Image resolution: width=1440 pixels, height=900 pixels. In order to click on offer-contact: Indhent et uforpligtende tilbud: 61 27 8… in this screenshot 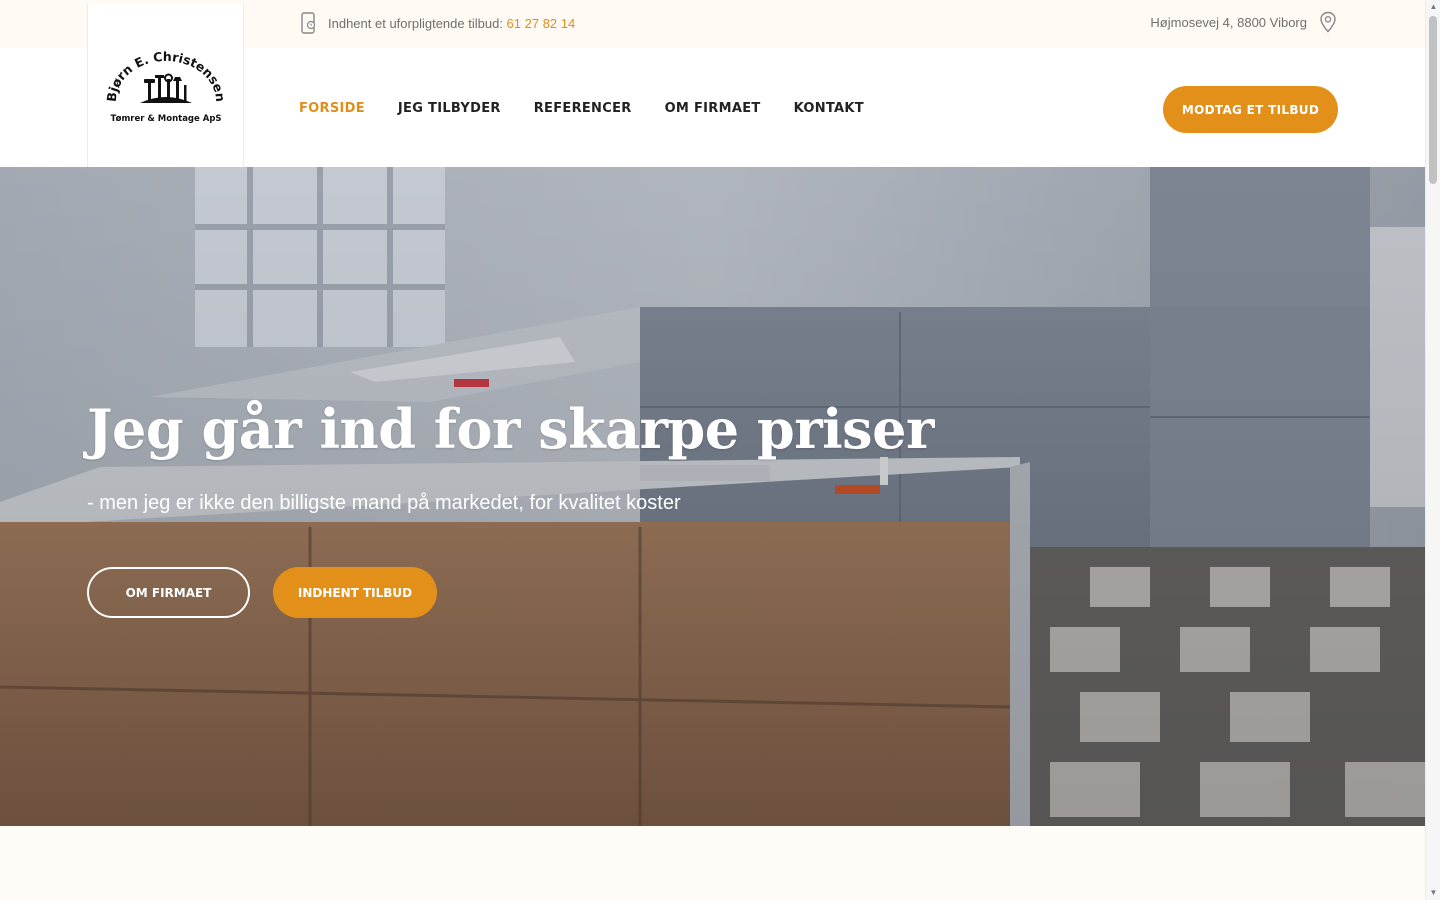, I will do `click(437, 23)`.